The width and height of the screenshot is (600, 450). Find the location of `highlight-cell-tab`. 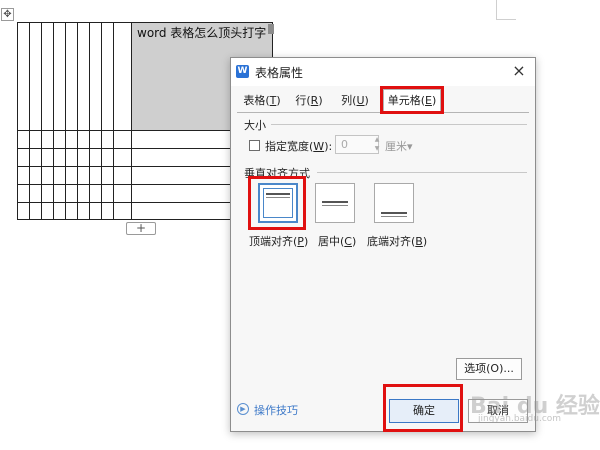

highlight-cell-tab is located at coordinates (412, 100).